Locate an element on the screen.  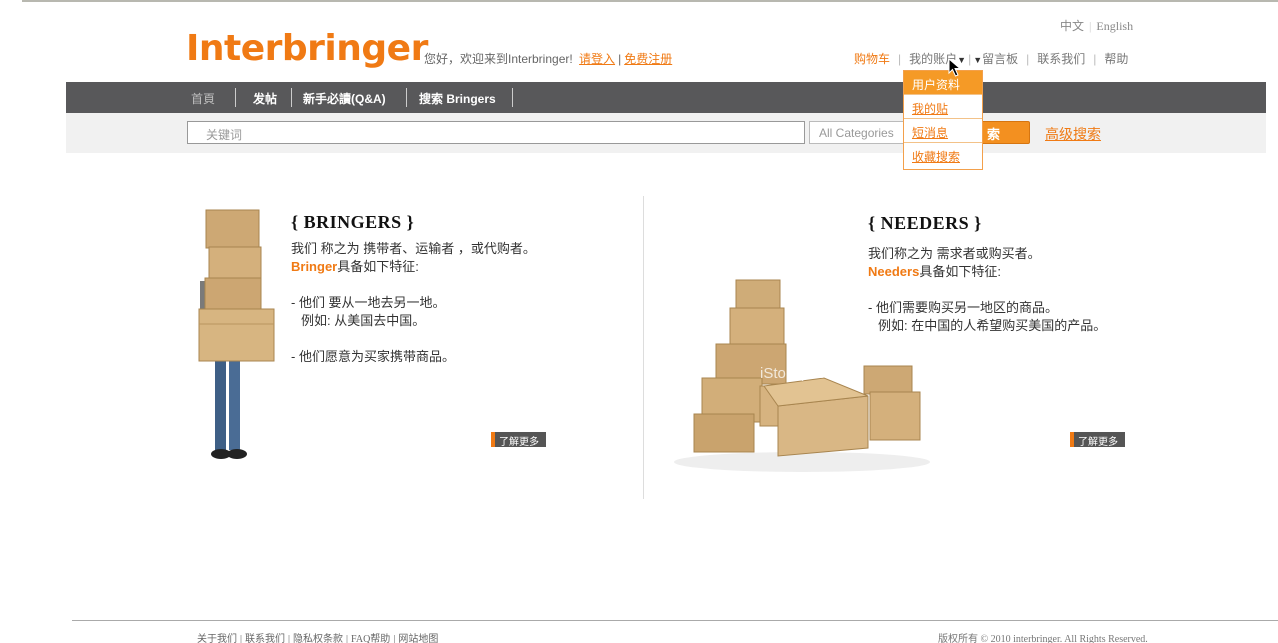
istockphoto-watermark: iStockphoto is located at coordinates (799, 373).